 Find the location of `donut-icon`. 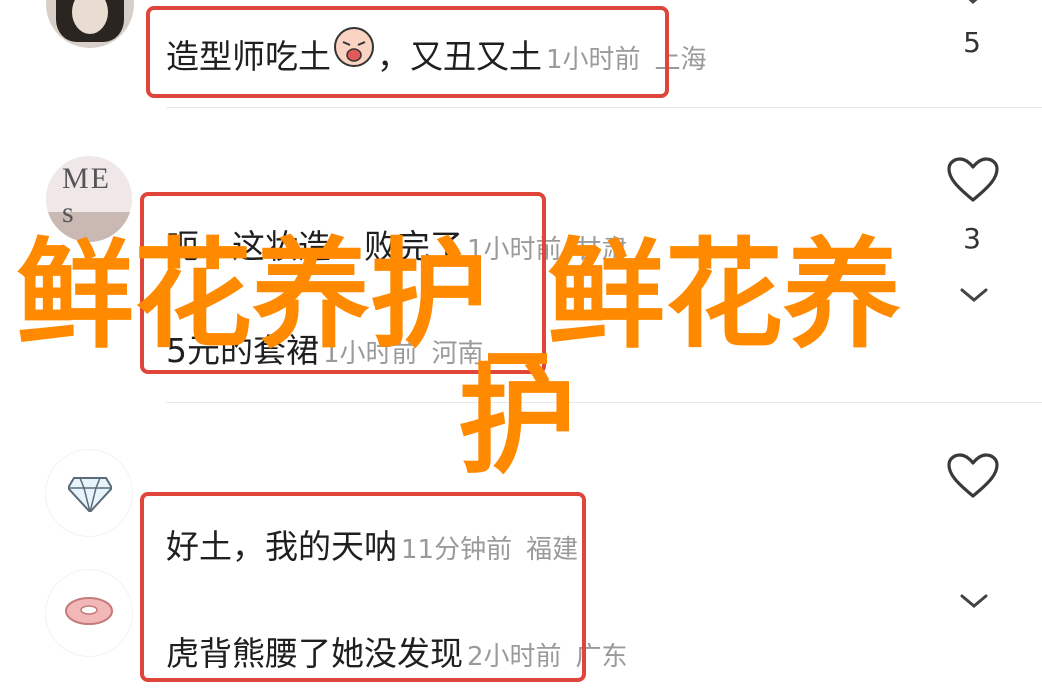

donut-icon is located at coordinates (89, 611).